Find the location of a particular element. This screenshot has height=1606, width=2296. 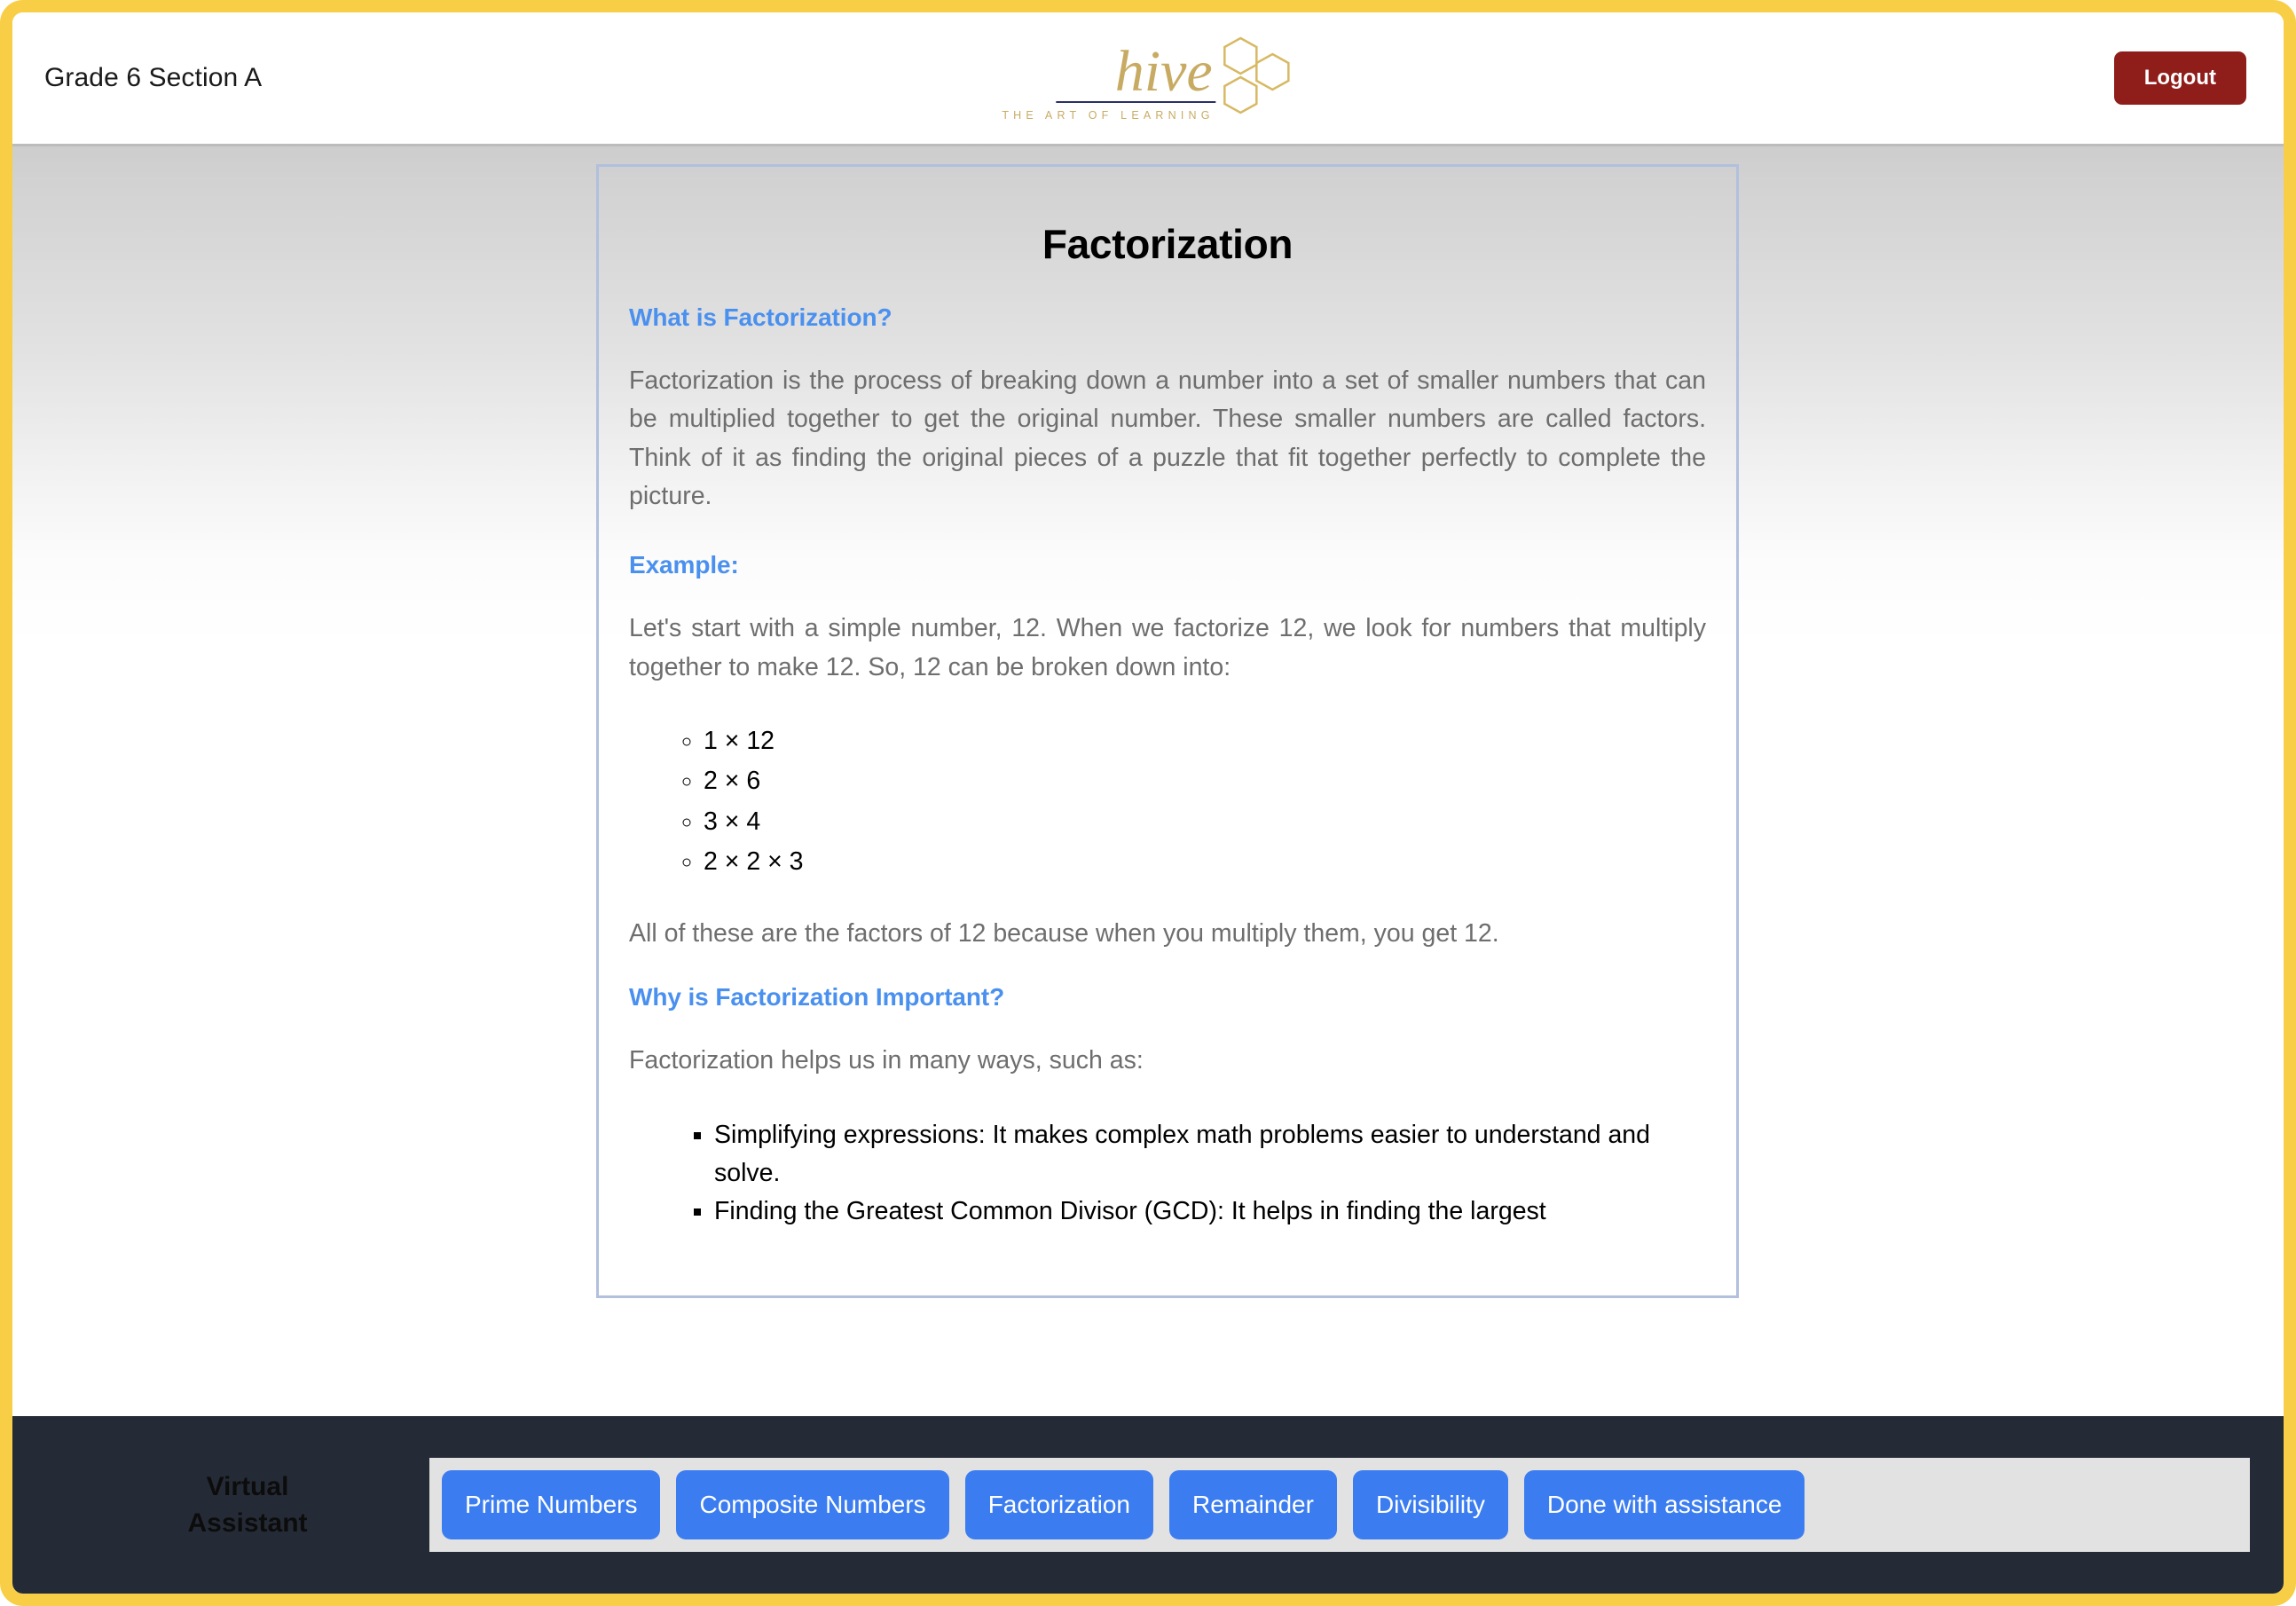

virtual-assistant-label-line2: Assistant is located at coordinates (247, 1523).